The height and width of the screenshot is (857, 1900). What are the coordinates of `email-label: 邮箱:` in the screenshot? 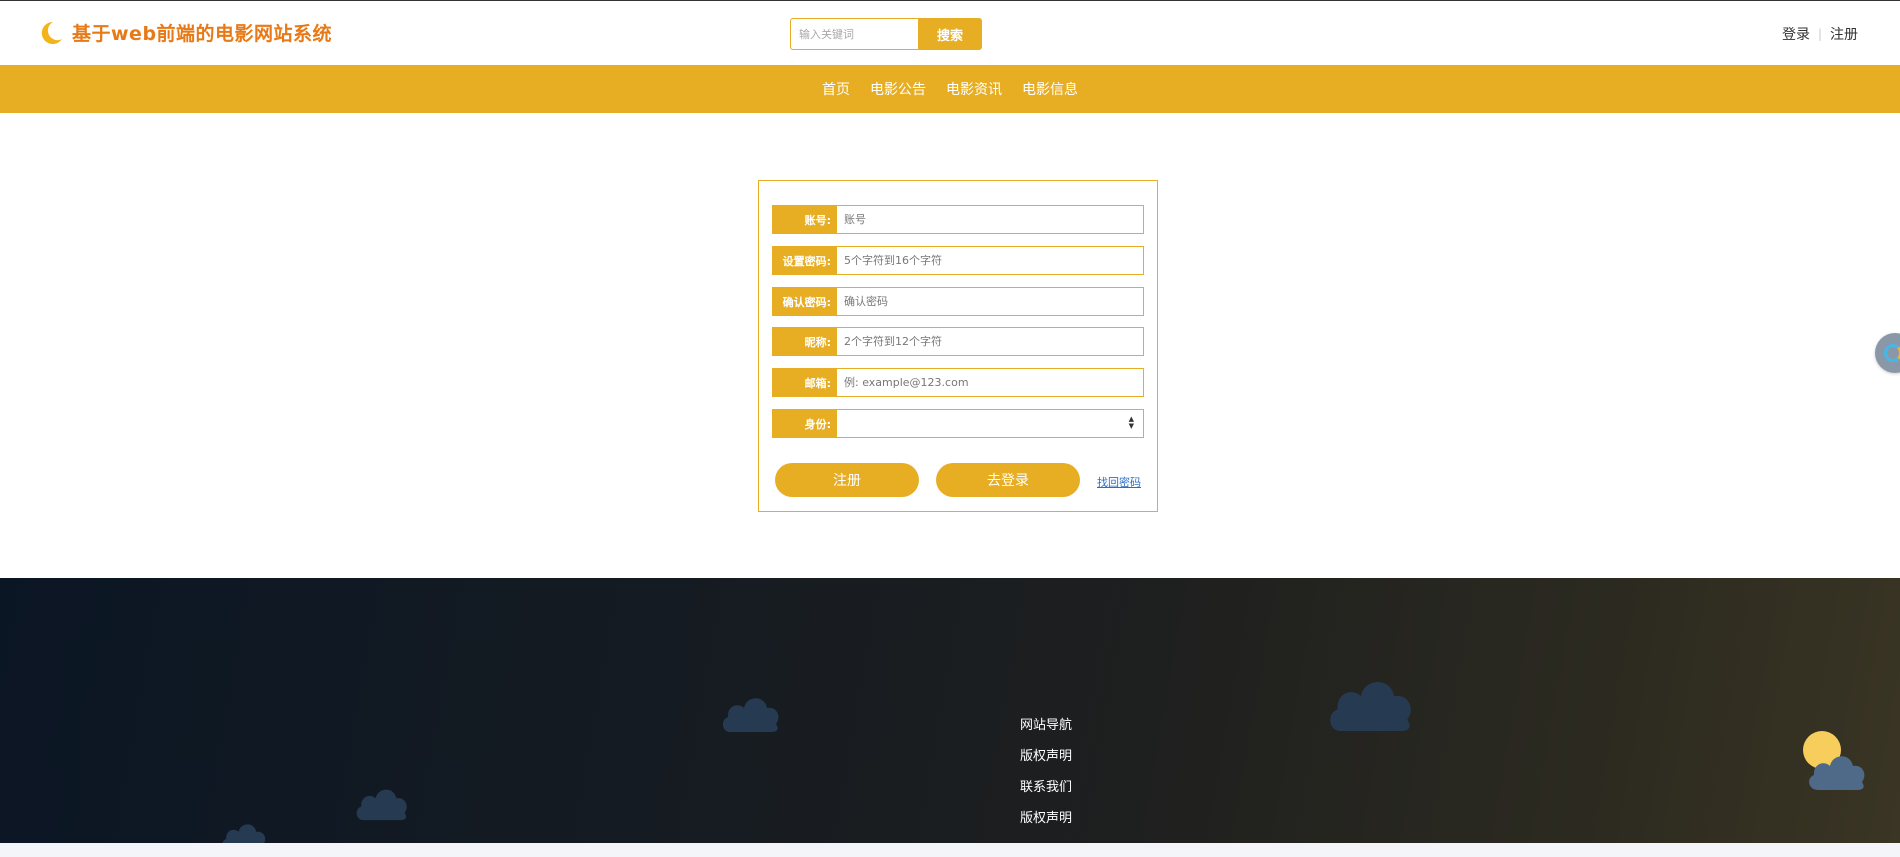 It's located at (804, 382).